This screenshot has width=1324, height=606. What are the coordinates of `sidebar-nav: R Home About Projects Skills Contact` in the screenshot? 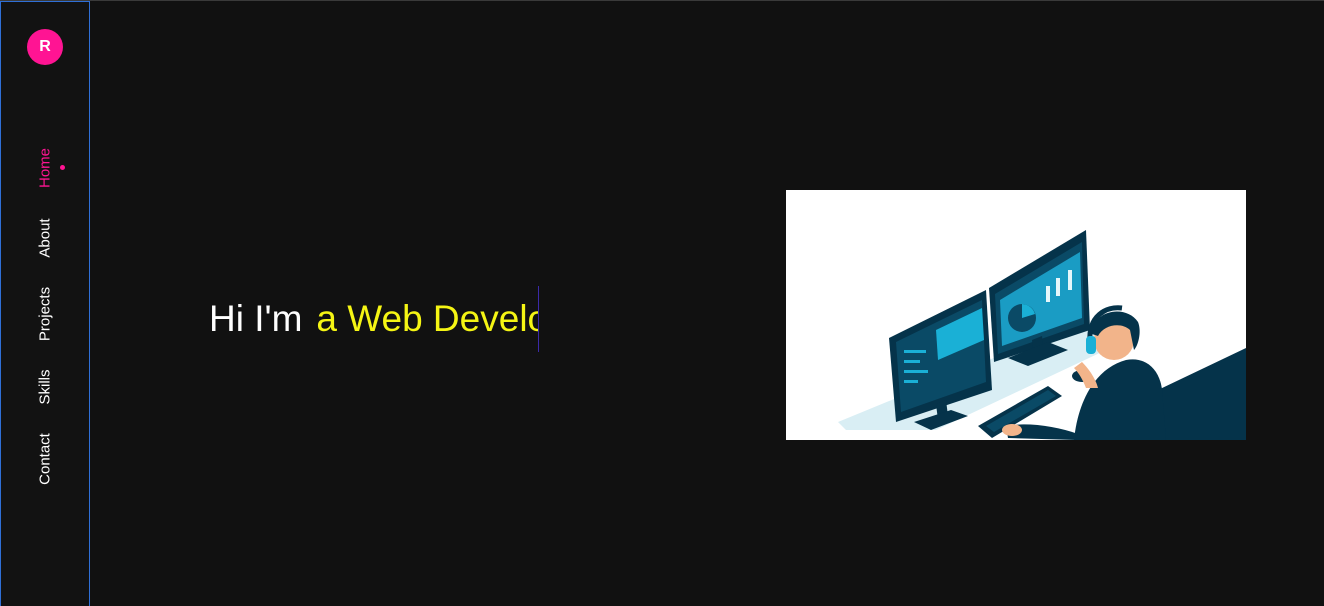 It's located at (45, 303).